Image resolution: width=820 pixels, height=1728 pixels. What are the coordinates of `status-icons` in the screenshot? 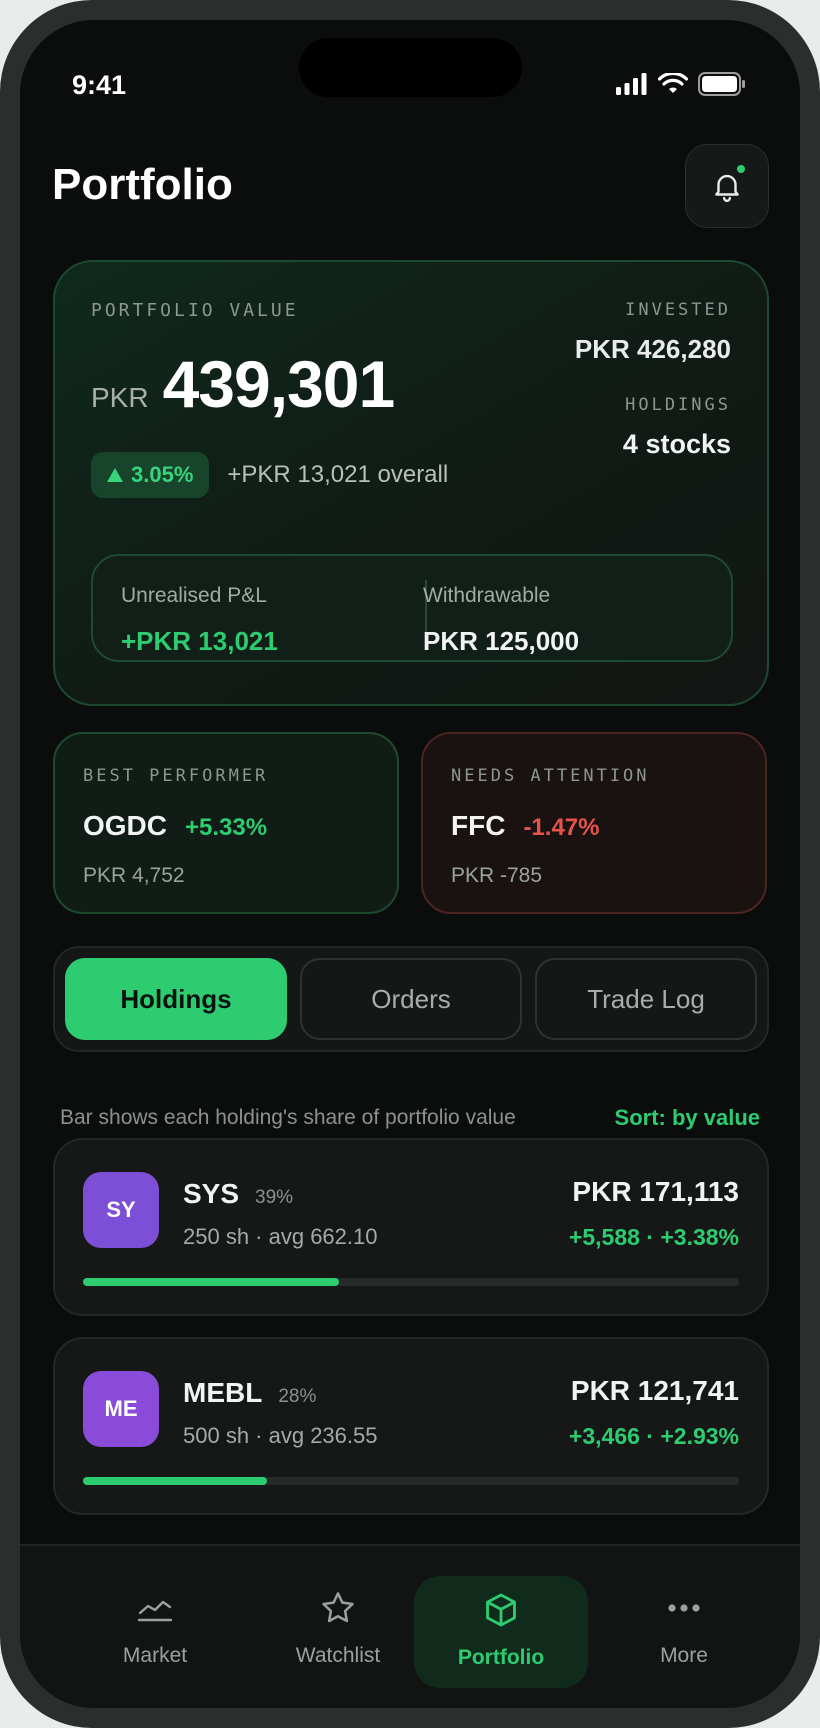 It's located at (681, 84).